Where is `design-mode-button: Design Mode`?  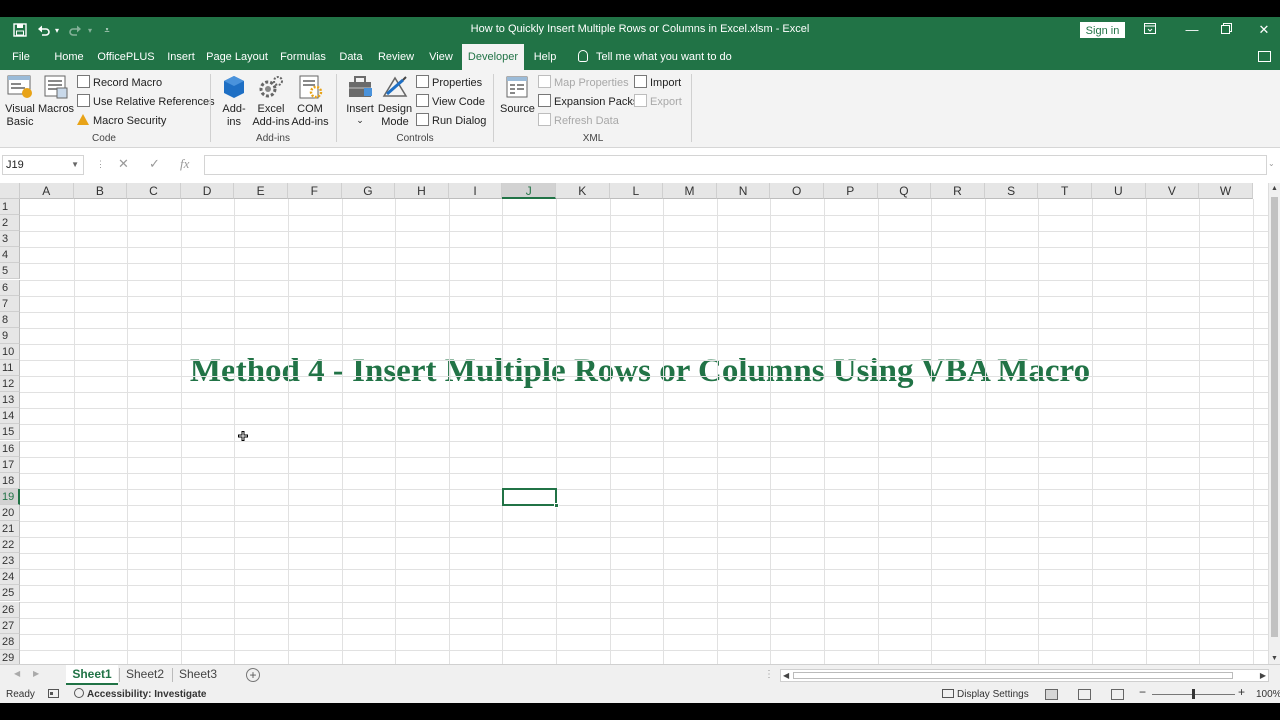
design-mode-button: Design Mode is located at coordinates (395, 101).